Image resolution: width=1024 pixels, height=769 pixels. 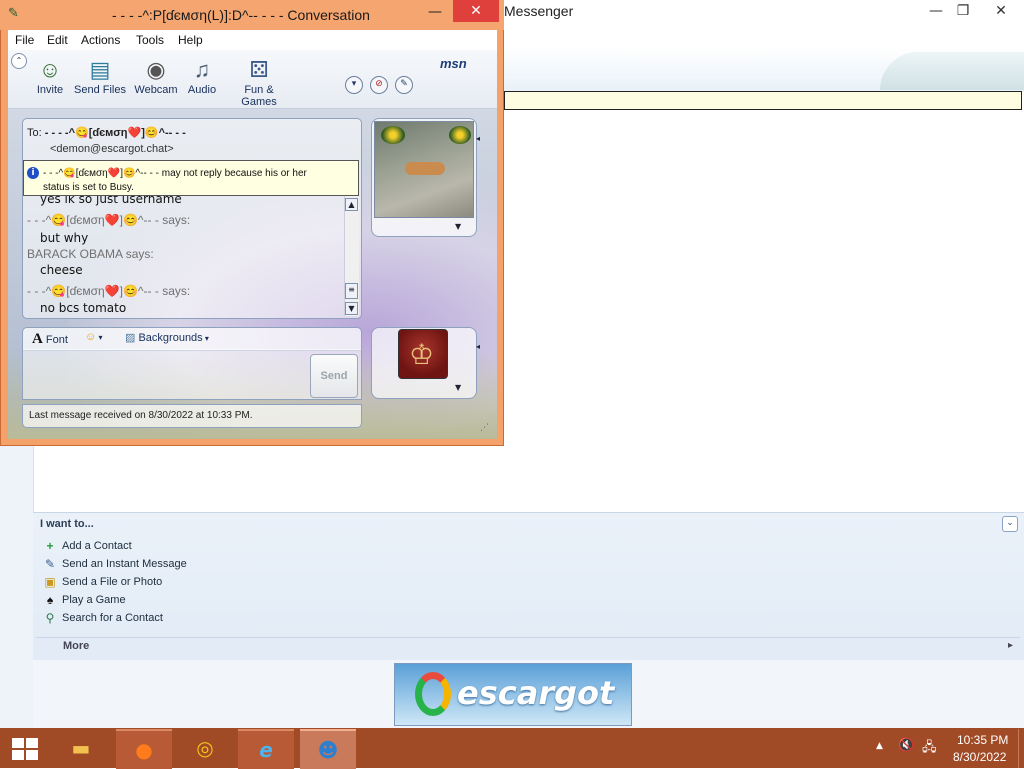 I want to click on window-left-edge, so click(x=16, y=586).